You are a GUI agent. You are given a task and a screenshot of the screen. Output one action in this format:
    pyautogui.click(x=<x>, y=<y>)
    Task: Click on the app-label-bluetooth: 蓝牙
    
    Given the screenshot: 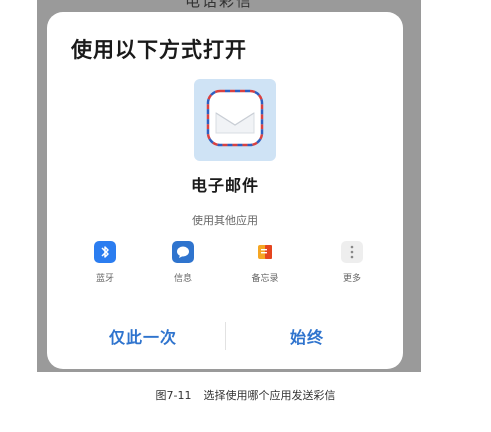 What is the action you would take?
    pyautogui.click(x=104, y=279)
    